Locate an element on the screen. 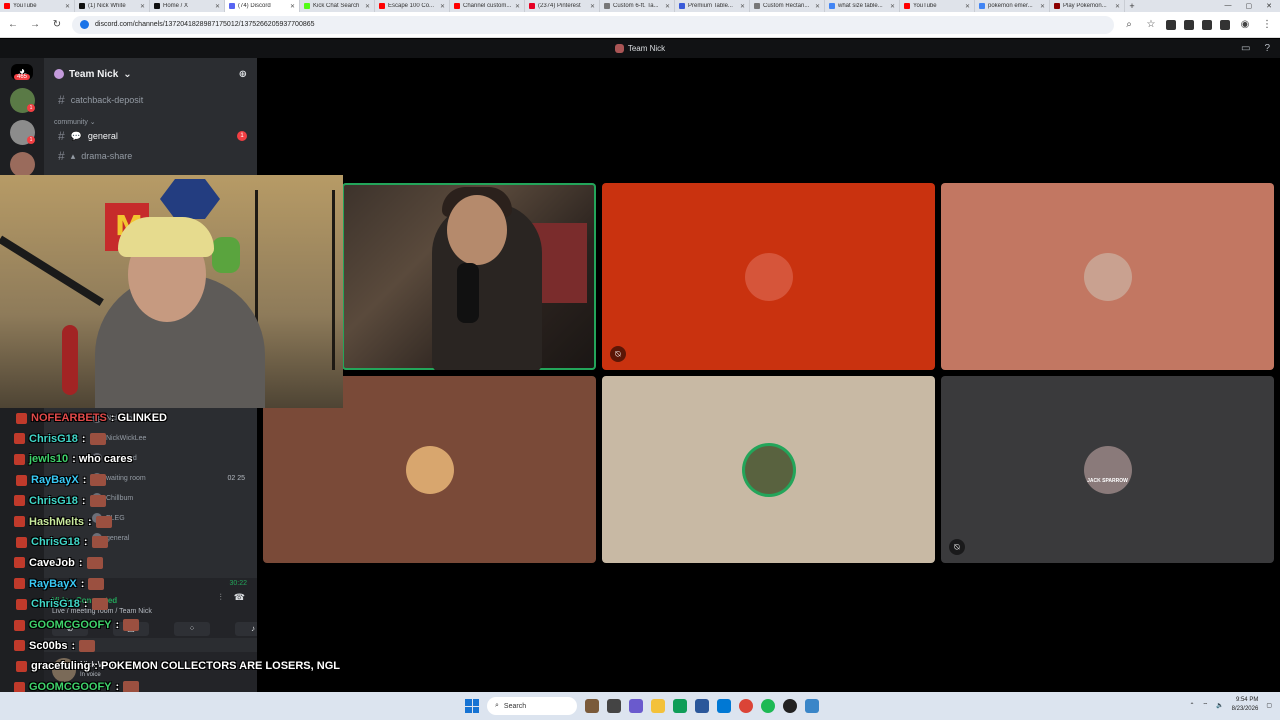 The height and width of the screenshot is (720, 1280). volume-icon: 🔈 is located at coordinates (1219, 705).